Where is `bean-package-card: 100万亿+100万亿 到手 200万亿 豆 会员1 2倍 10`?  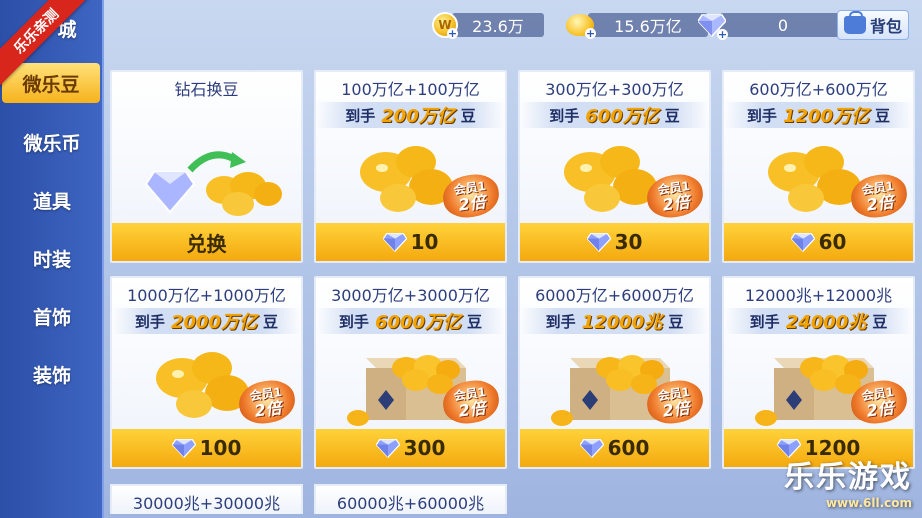 bean-package-card: 100万亿+100万亿 到手 200万亿 豆 会员1 2倍 10 is located at coordinates (410, 166).